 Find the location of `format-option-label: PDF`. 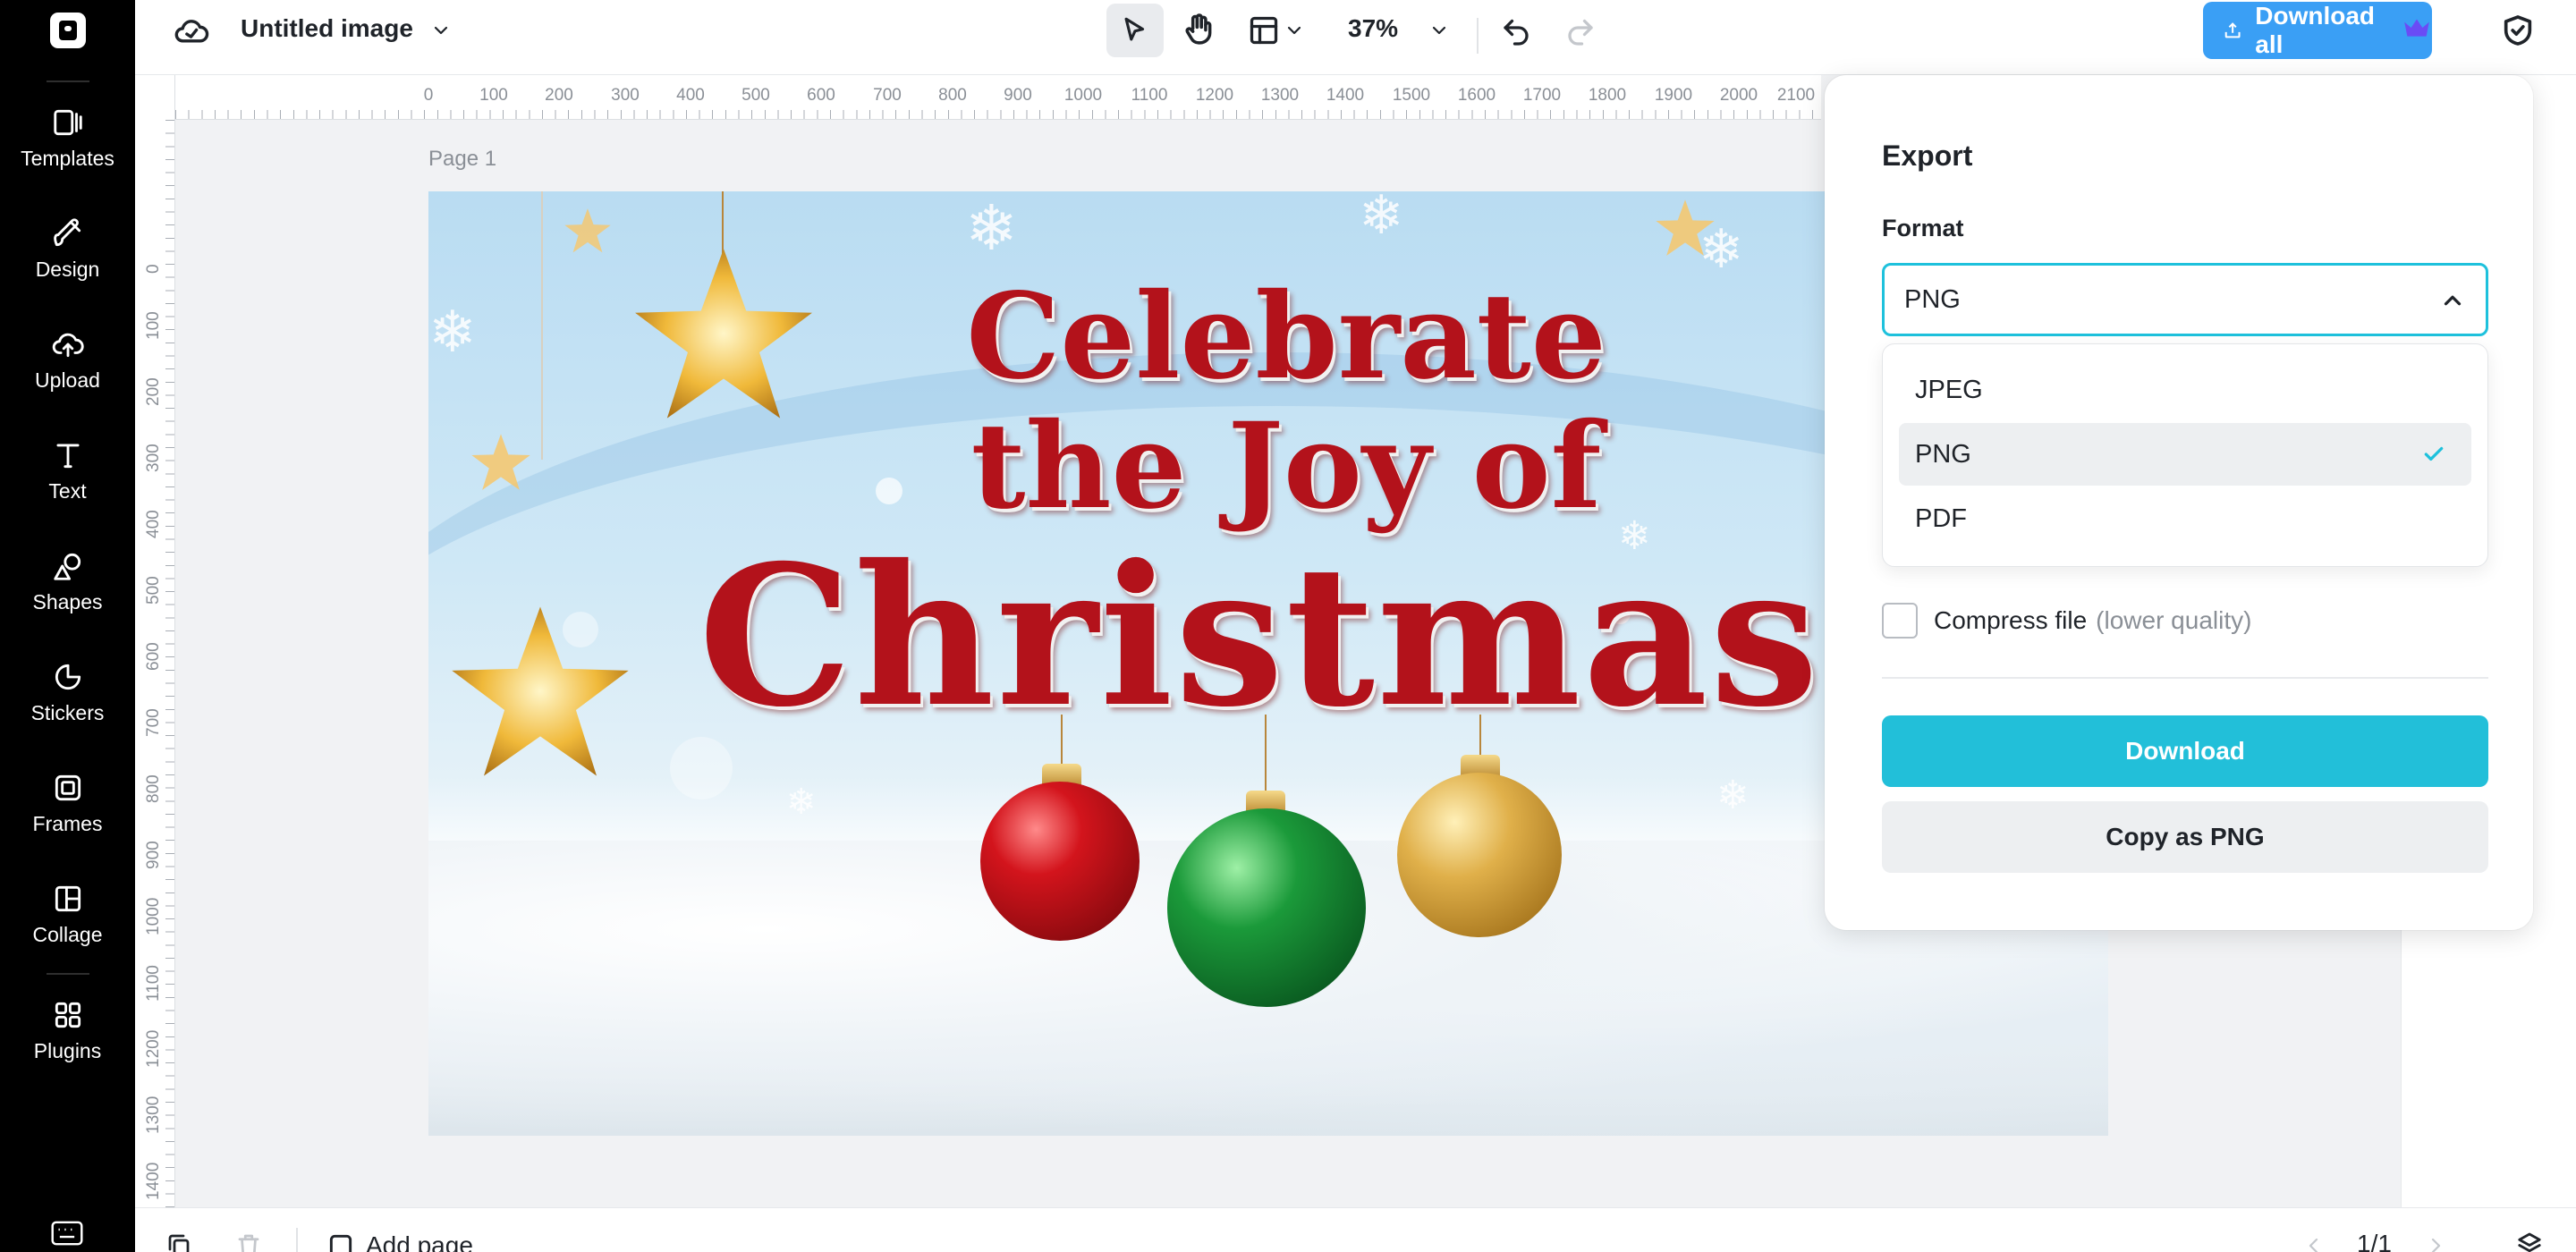

format-option-label: PDF is located at coordinates (1941, 518).